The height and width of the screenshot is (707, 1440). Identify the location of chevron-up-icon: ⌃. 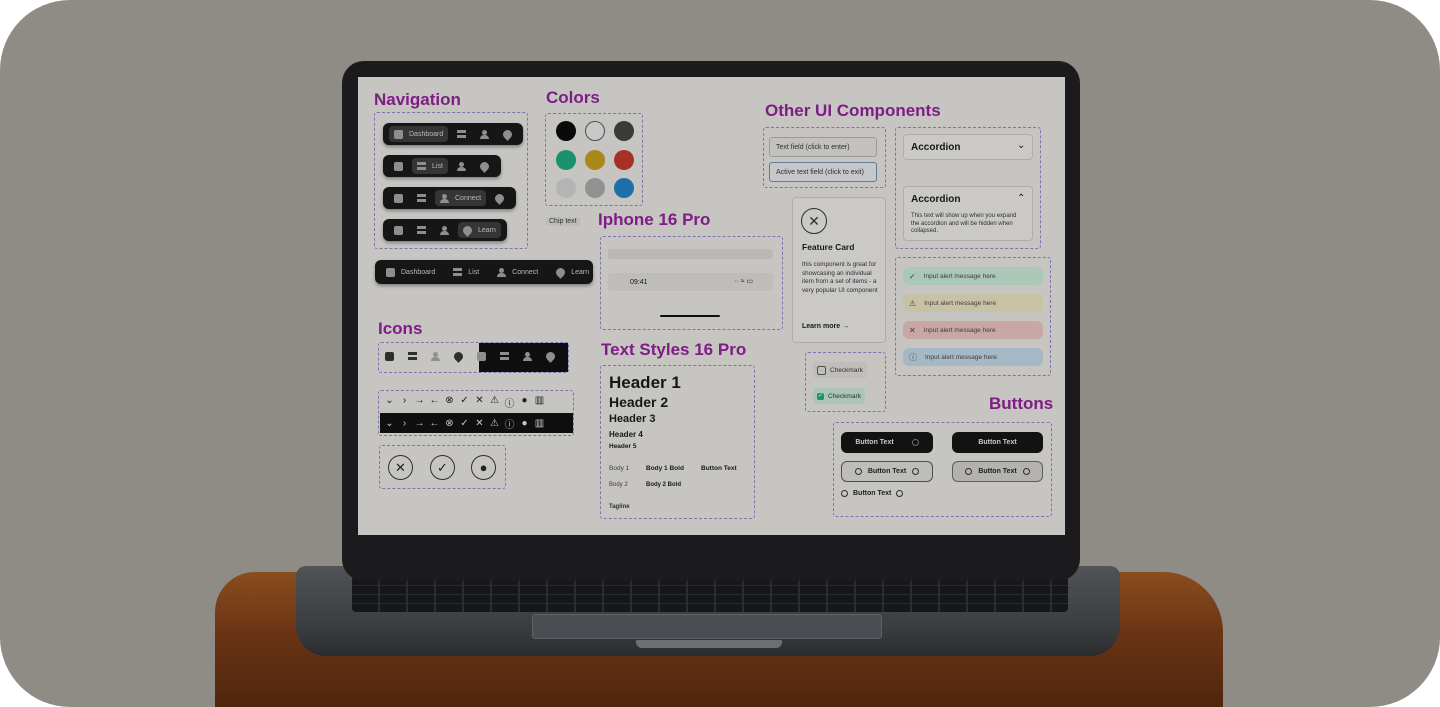
(1021, 198).